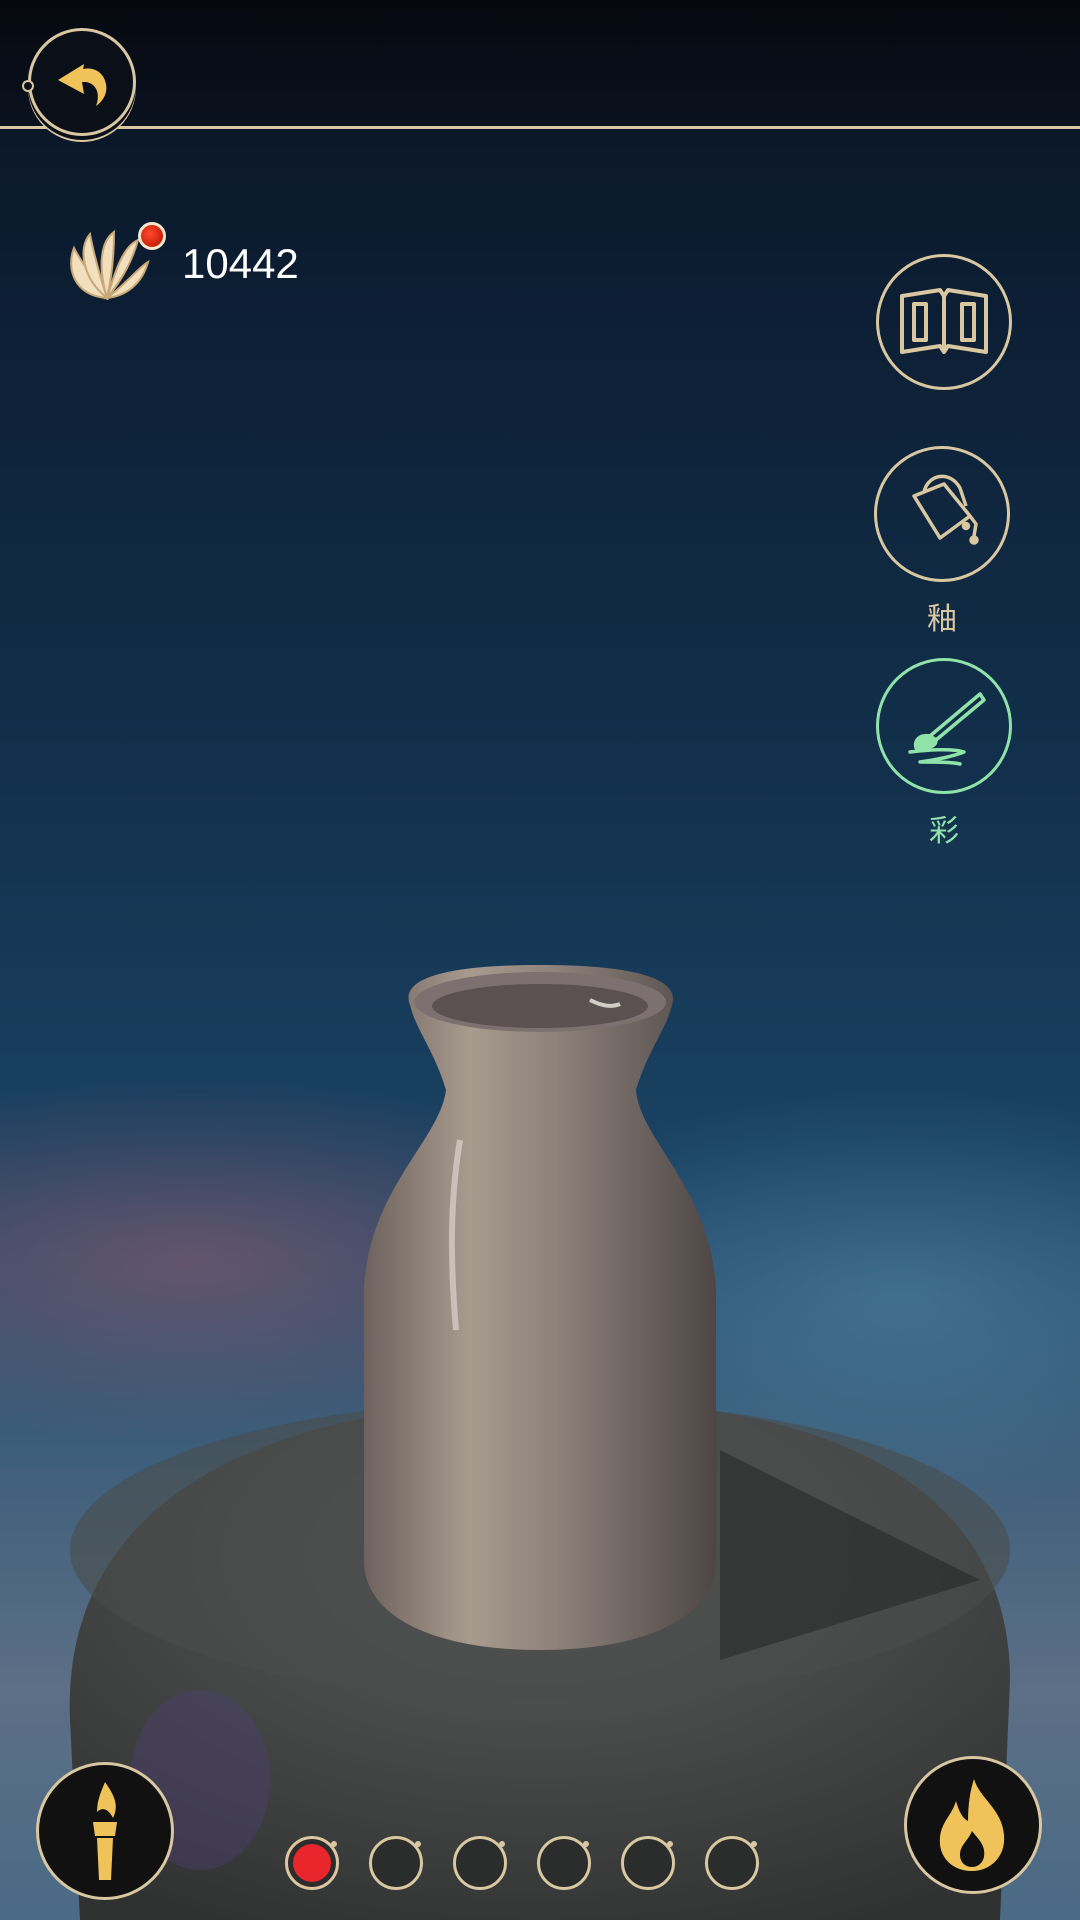 The width and height of the screenshot is (1080, 1920). What do you see at coordinates (944, 831) in the screenshot?
I see `paint-label: 彩` at bounding box center [944, 831].